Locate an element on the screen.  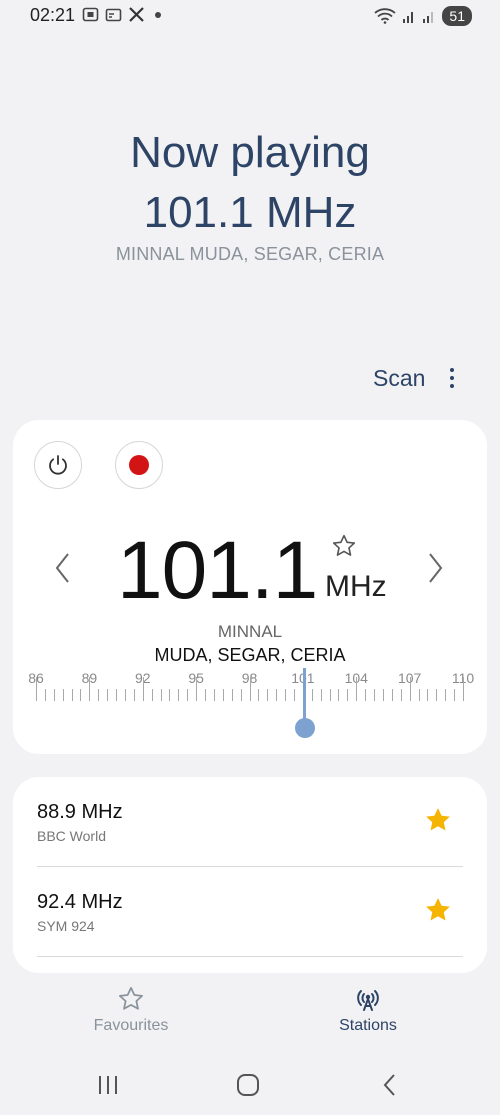
station-row: 88.9 MHz BBC World is located at coordinates (250, 822).